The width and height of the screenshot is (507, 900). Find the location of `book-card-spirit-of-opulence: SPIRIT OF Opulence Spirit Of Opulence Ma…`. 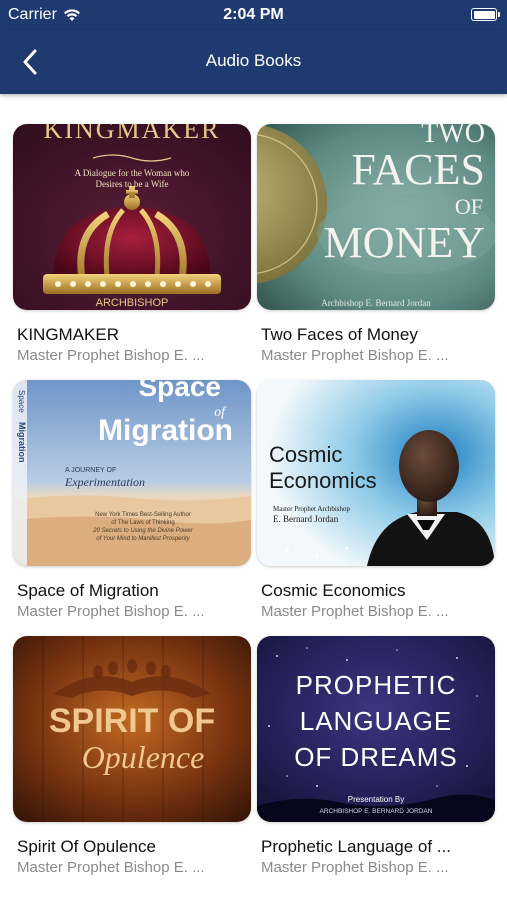

book-card-spirit-of-opulence: SPIRIT OF Opulence Spirit Of Opulence Ma… is located at coordinates (132, 756).